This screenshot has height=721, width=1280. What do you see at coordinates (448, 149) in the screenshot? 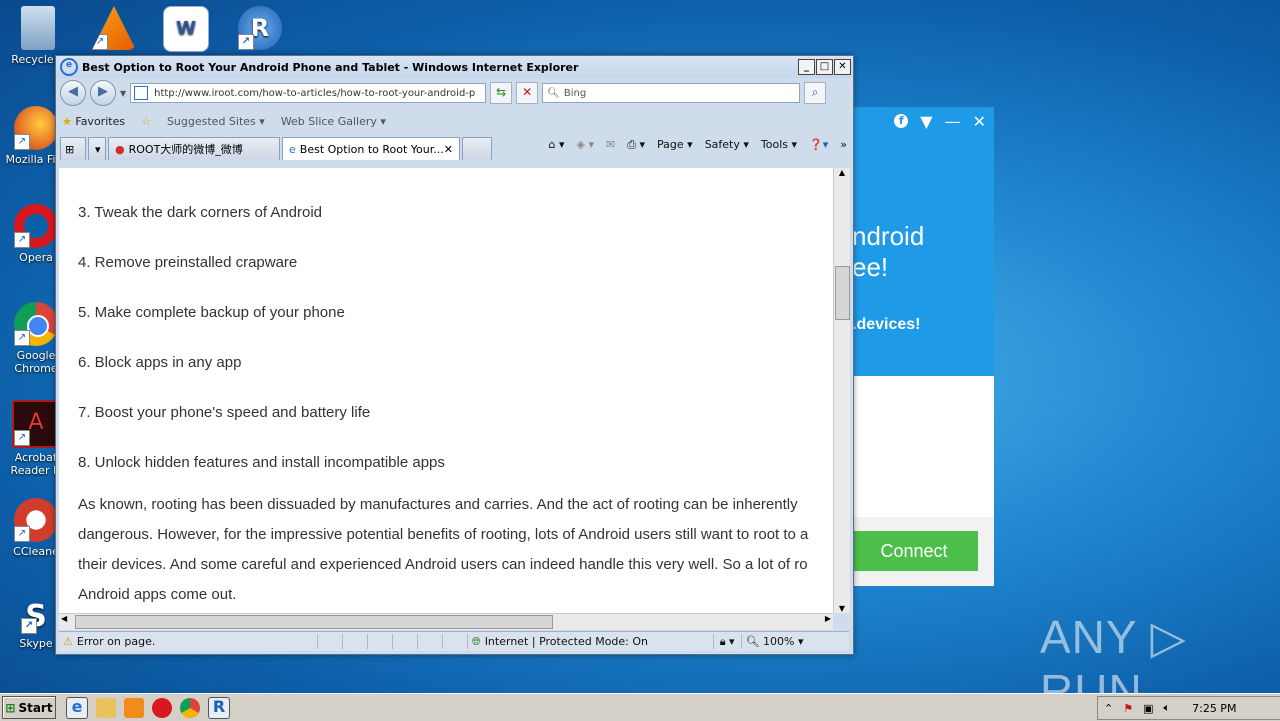
I see `tab-close-icon: ✕` at bounding box center [448, 149].